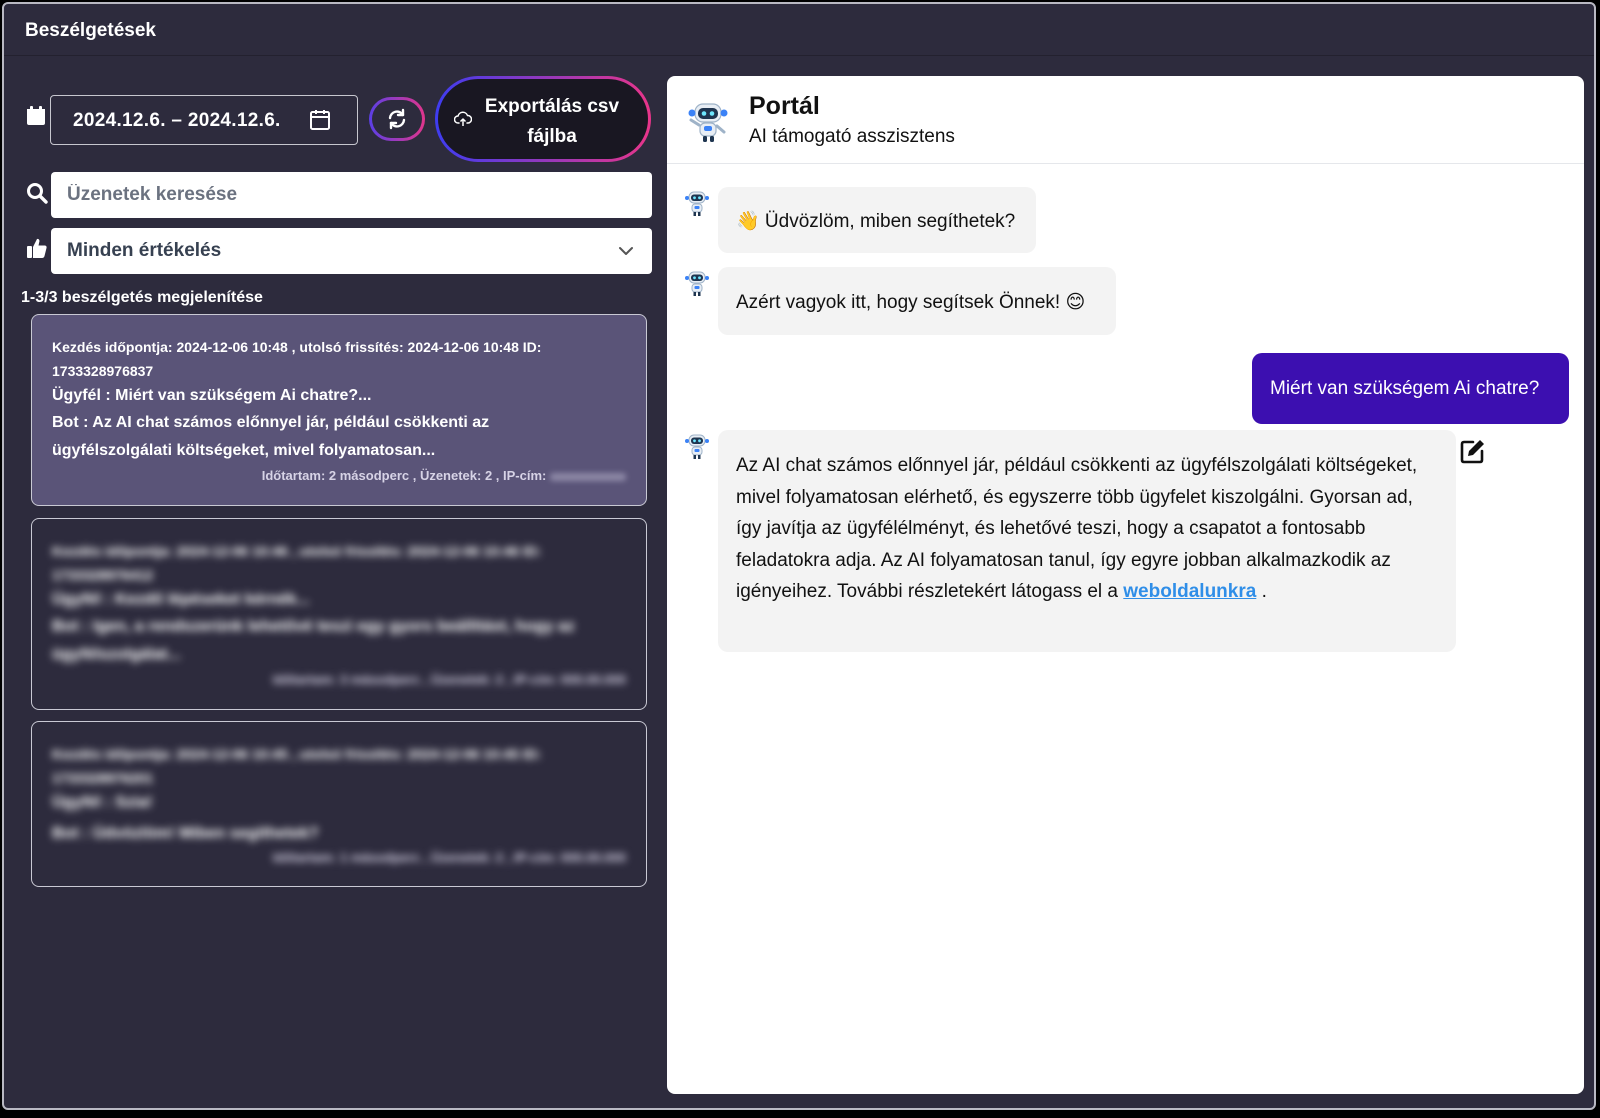  I want to click on calendar-icon, so click(36, 115).